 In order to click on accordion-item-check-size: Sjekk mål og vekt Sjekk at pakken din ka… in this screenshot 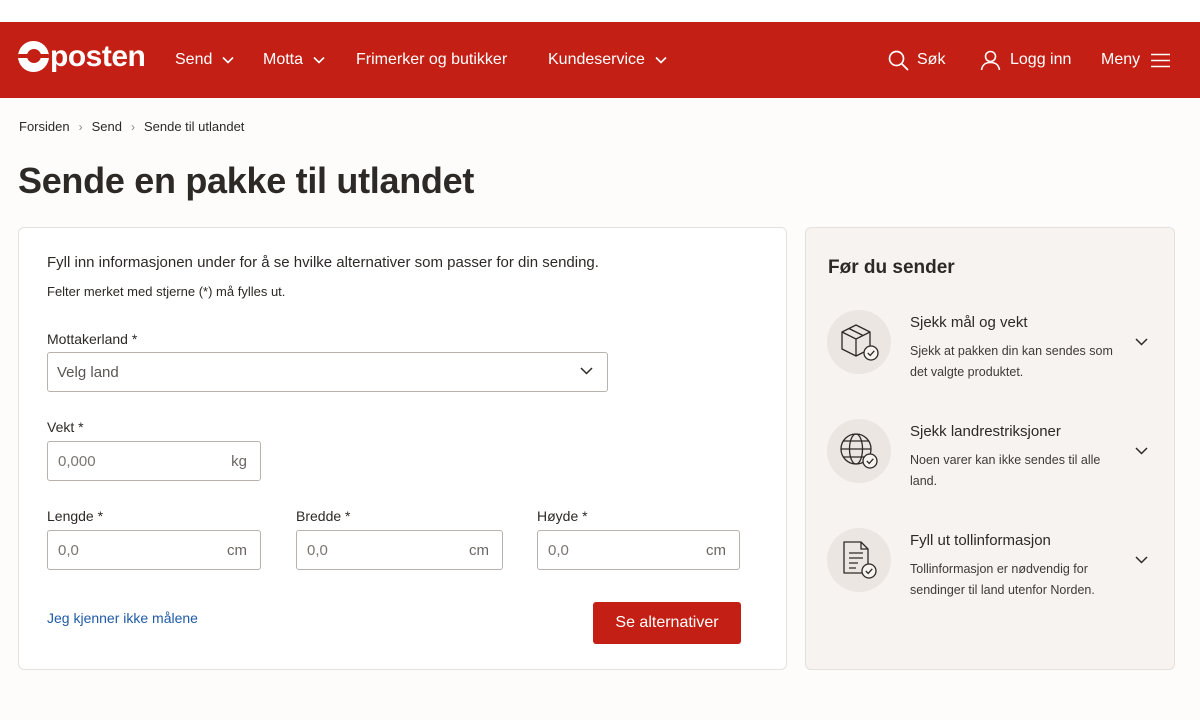, I will do `click(991, 350)`.